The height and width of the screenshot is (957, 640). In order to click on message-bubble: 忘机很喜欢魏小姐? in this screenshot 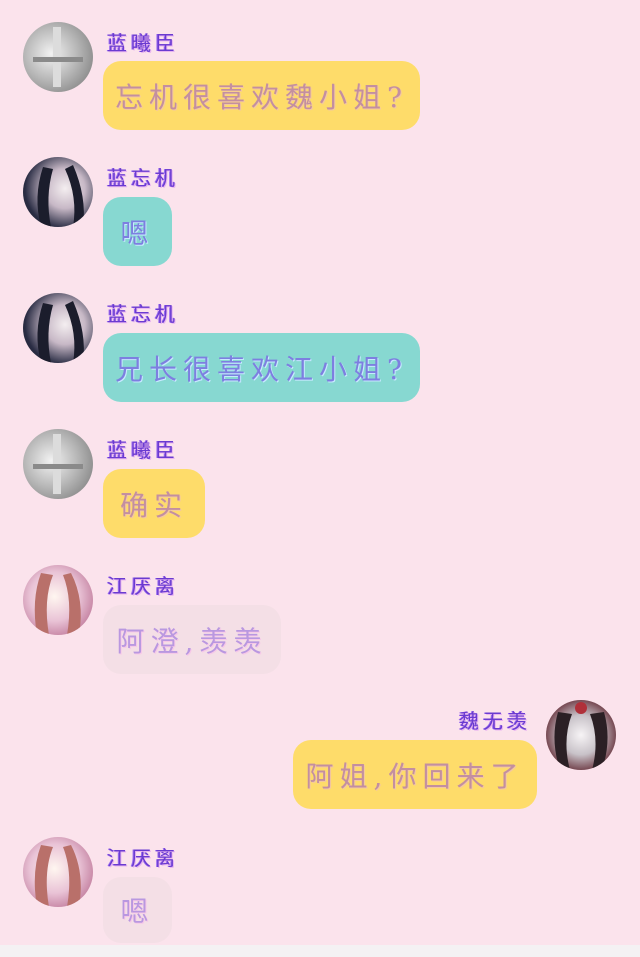, I will do `click(261, 95)`.